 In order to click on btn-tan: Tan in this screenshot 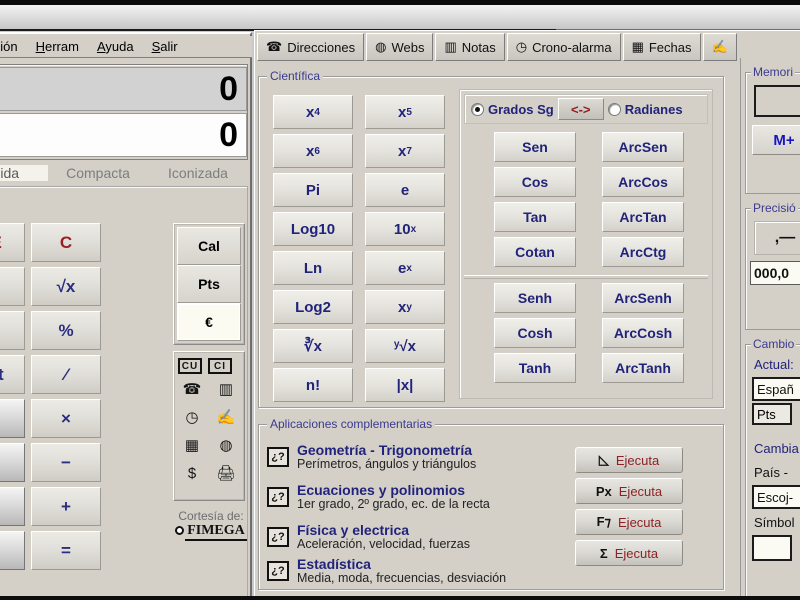, I will do `click(535, 217)`.